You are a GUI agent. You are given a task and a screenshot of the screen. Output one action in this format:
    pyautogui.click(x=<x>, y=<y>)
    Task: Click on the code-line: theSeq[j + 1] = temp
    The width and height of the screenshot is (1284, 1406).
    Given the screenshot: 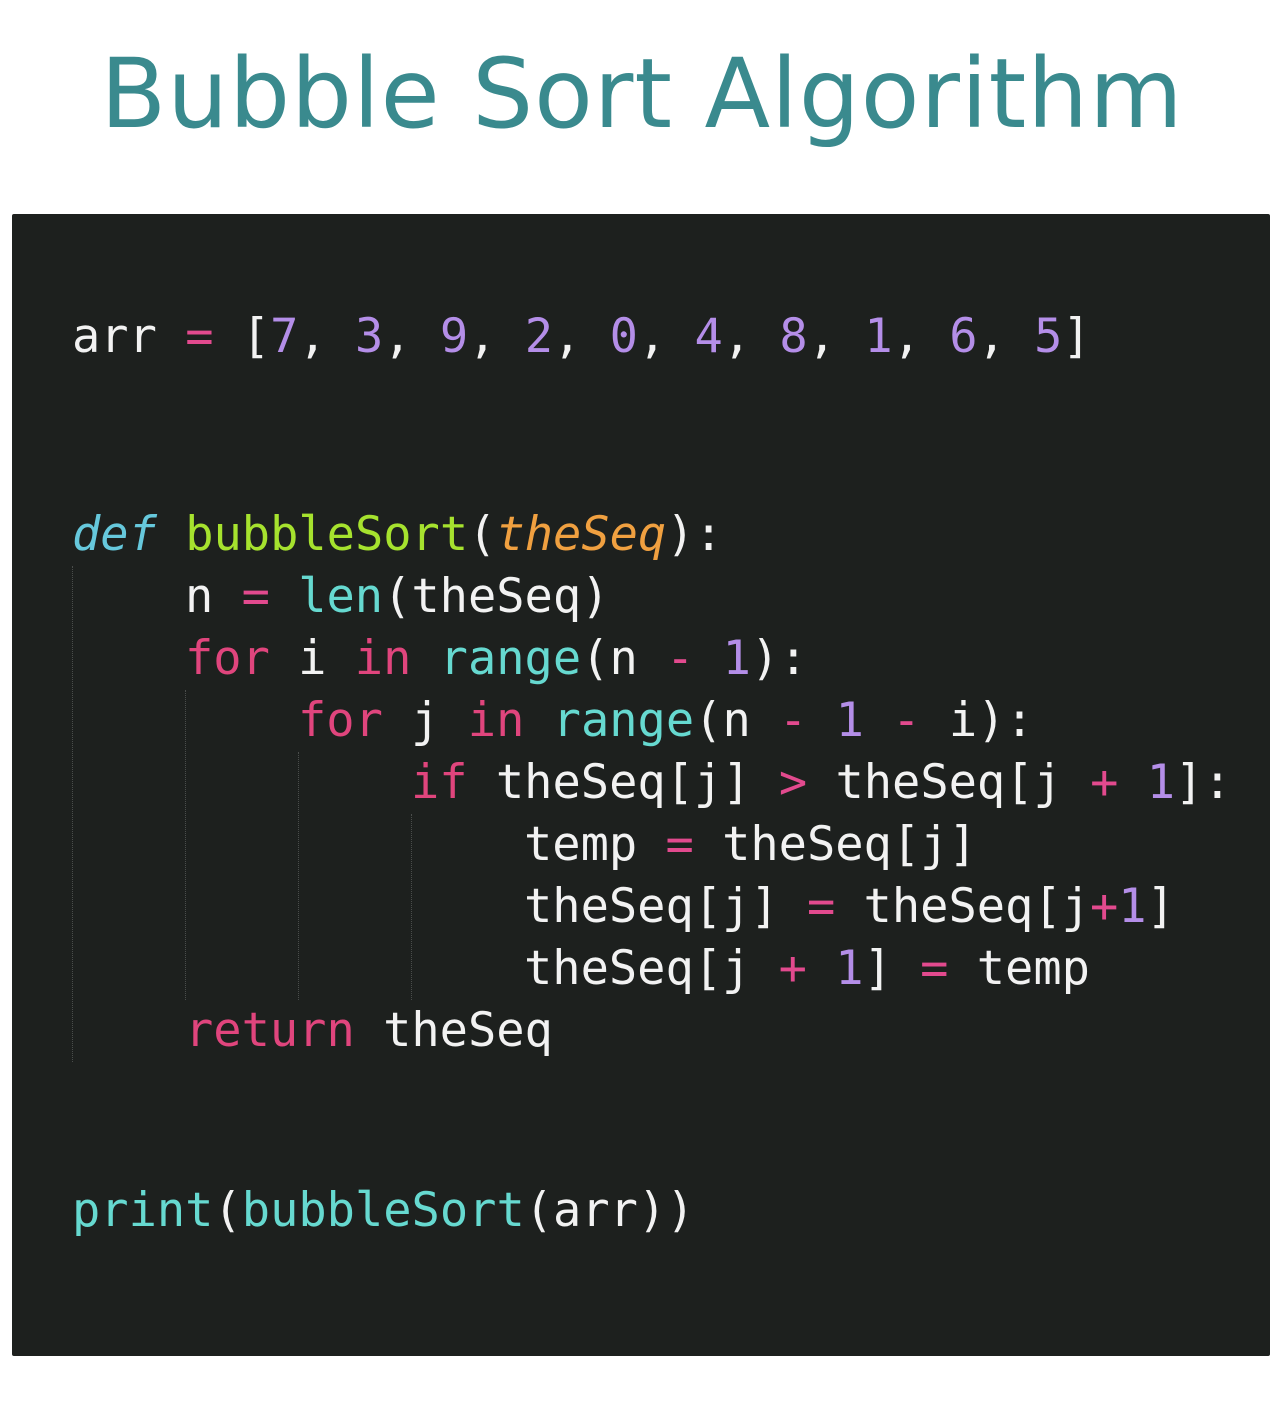 What is the action you would take?
    pyautogui.click(x=807, y=969)
    